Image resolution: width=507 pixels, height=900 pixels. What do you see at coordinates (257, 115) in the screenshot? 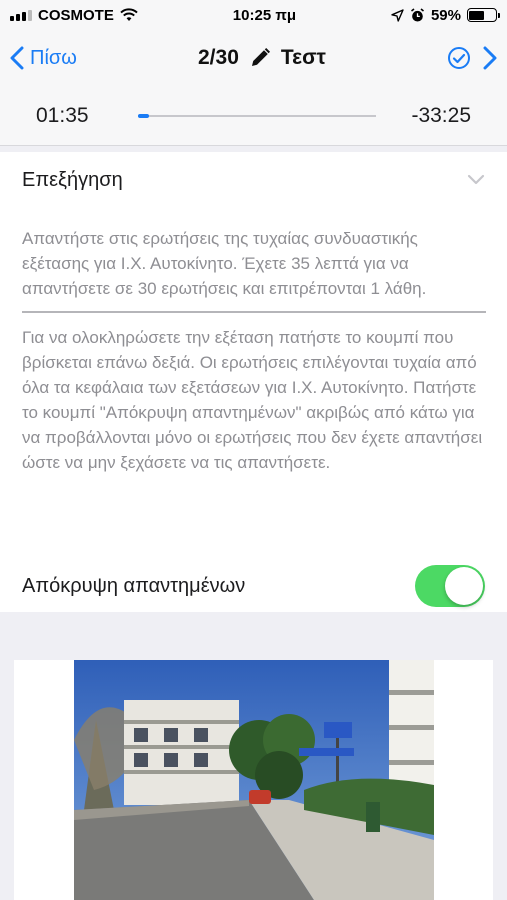
I see `time-progress-track` at bounding box center [257, 115].